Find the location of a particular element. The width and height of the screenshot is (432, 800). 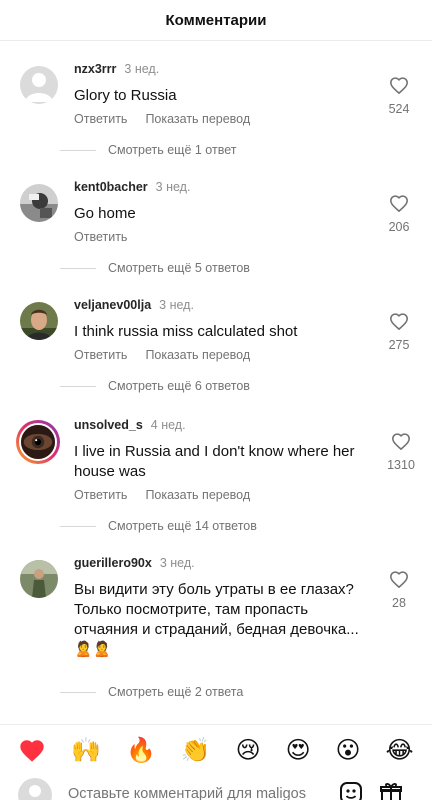

comments-header: Комментарии is located at coordinates (216, 20).